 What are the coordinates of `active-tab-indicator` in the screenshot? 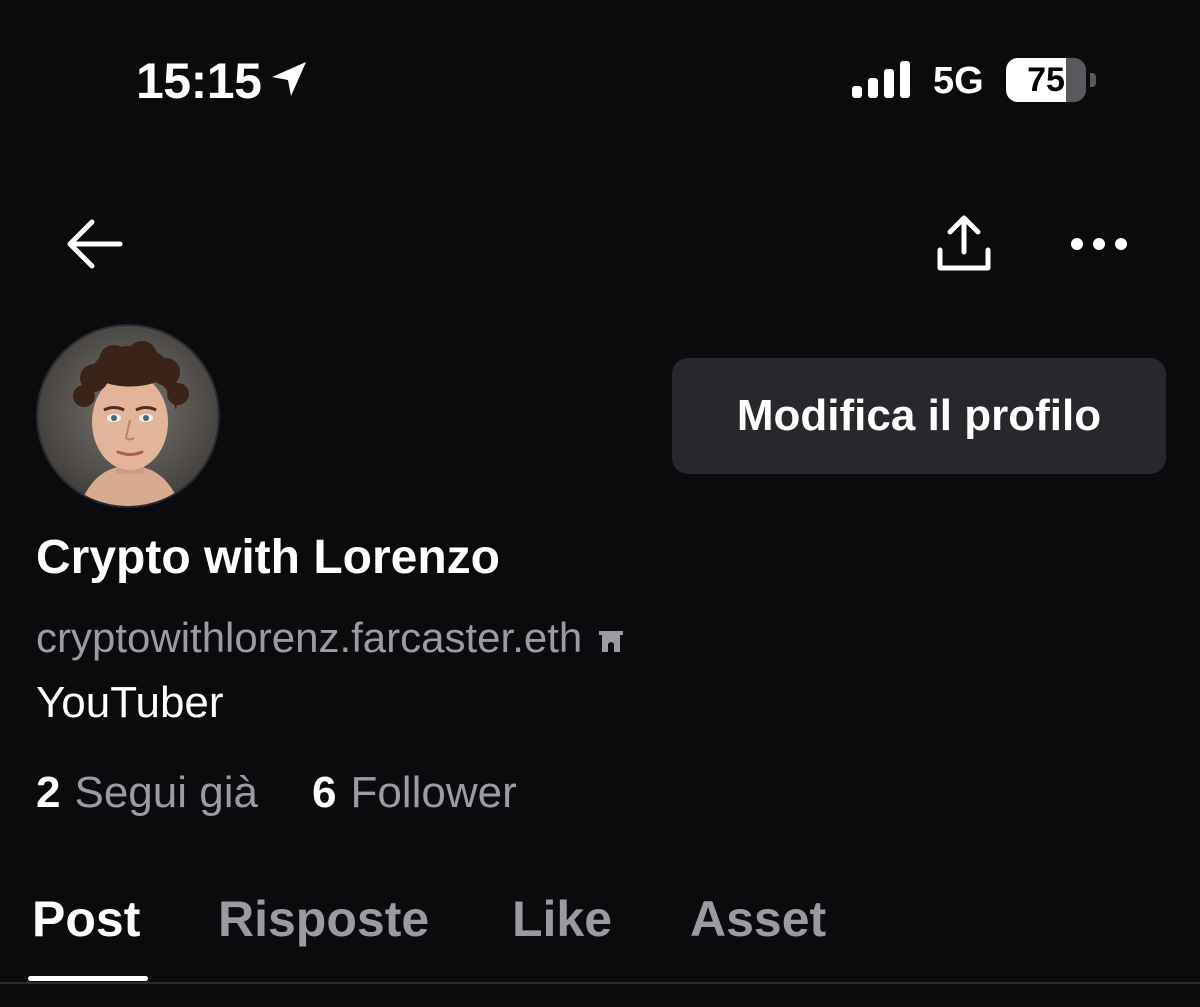 It's located at (88, 978).